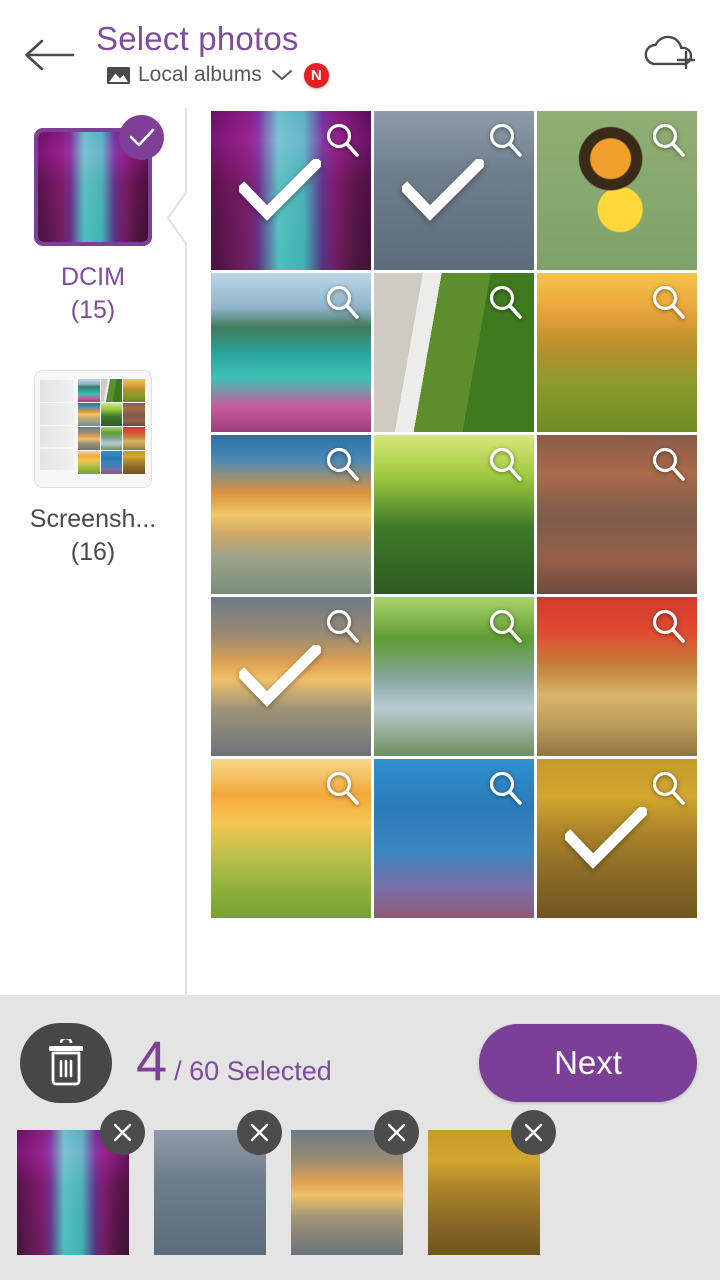 Image resolution: width=720 pixels, height=1280 pixels. What do you see at coordinates (336, 53) in the screenshot?
I see `header-title-group: Select photos Local albums N` at bounding box center [336, 53].